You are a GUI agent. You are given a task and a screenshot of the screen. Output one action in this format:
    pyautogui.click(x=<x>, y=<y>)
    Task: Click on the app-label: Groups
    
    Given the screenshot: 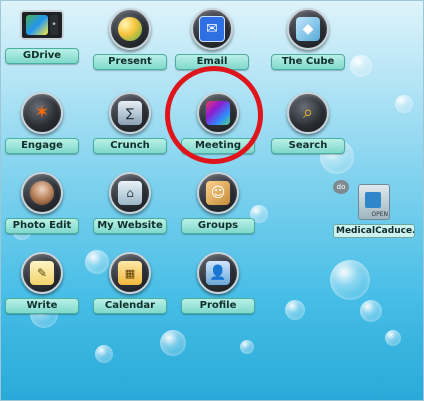 What is the action you would take?
    pyautogui.click(x=218, y=226)
    